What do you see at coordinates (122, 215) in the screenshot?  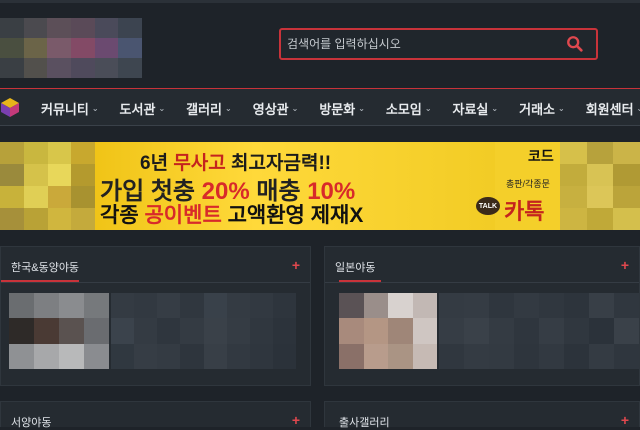 I see `banner-text: 각종` at bounding box center [122, 215].